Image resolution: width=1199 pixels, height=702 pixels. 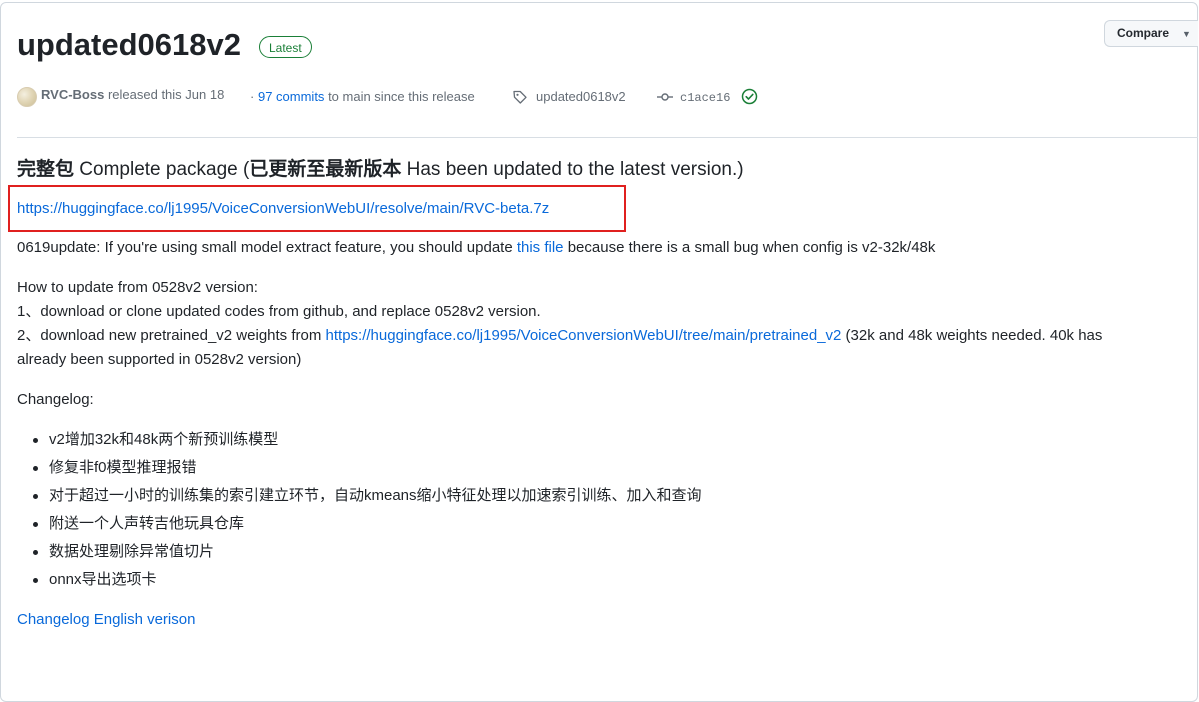 What do you see at coordinates (359, 582) in the screenshot?
I see `list-item: onnx导出选项卡` at bounding box center [359, 582].